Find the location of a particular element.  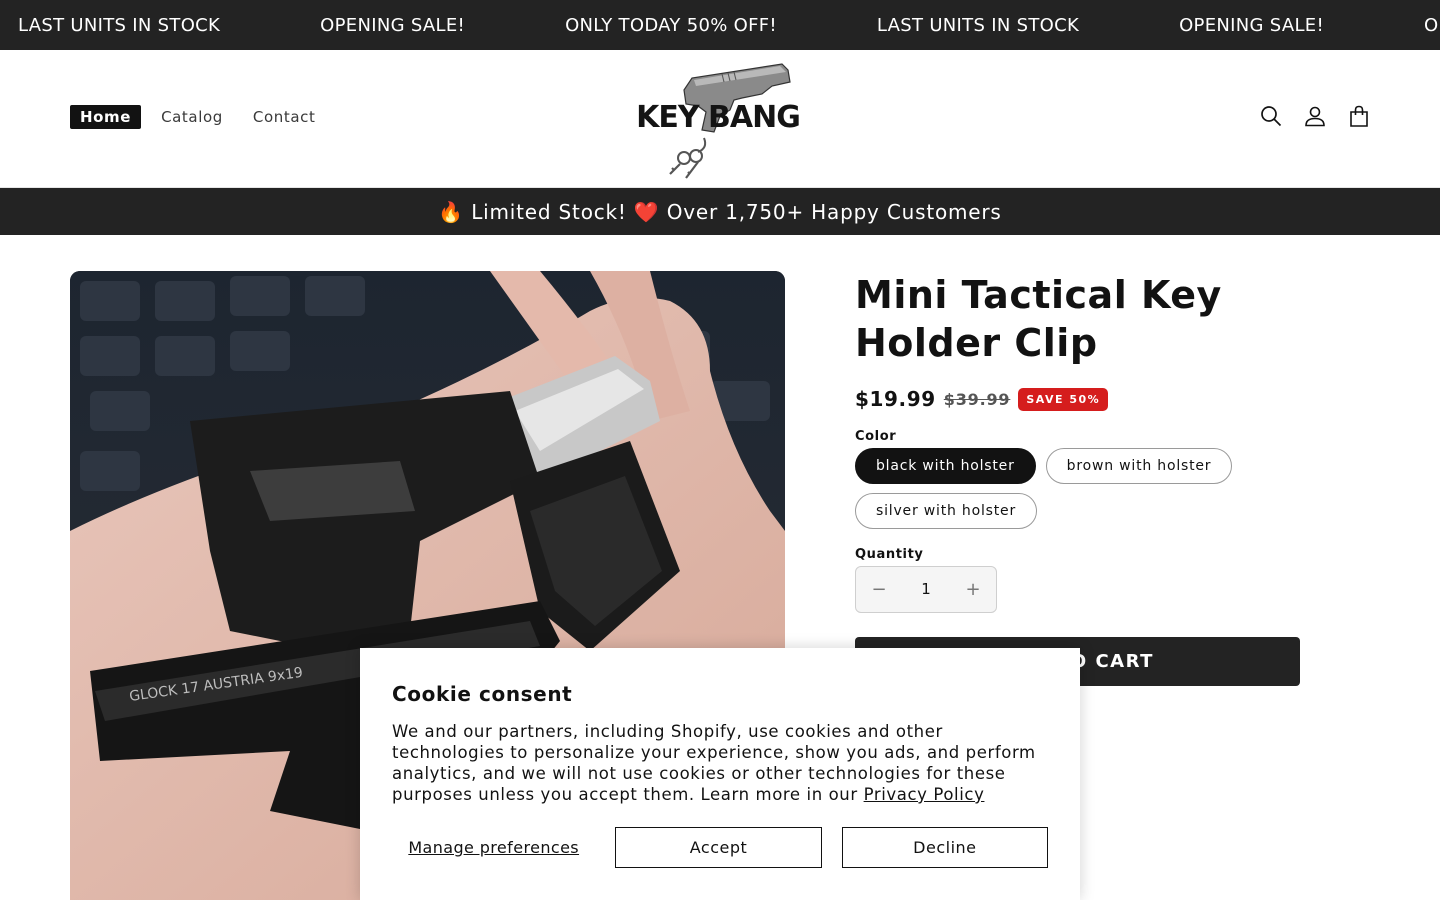

privacy-policy-link: Privacy Policy is located at coordinates (924, 794).